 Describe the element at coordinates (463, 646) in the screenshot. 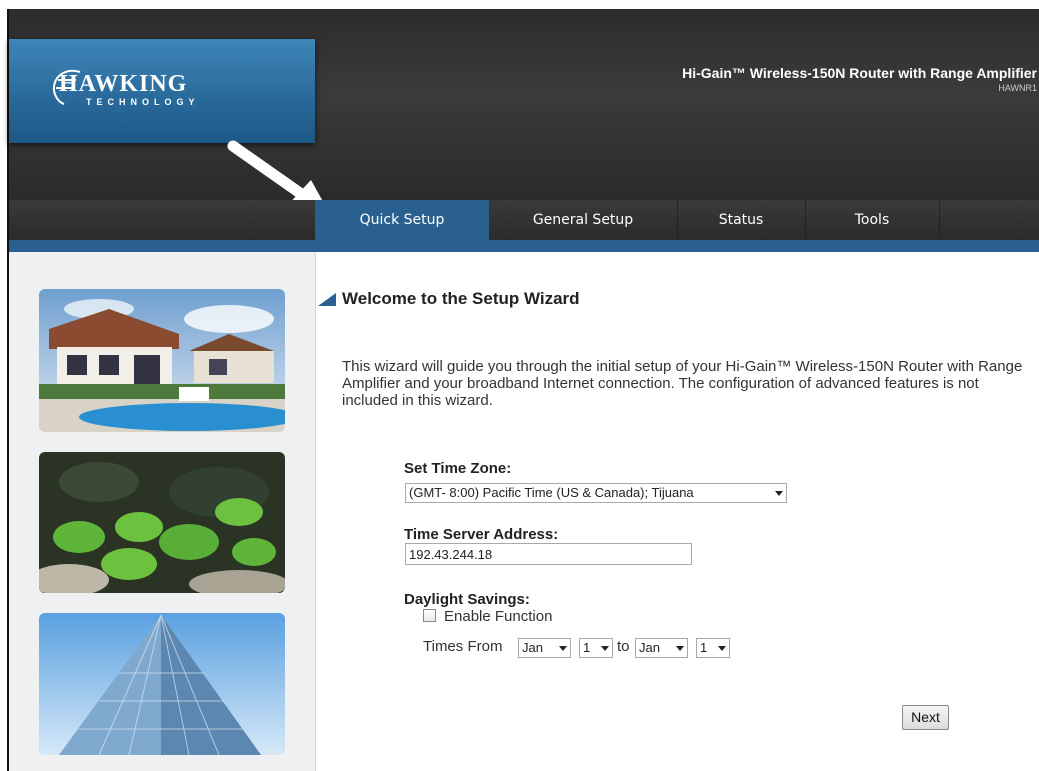

I see `times-from-label: Times From` at that location.